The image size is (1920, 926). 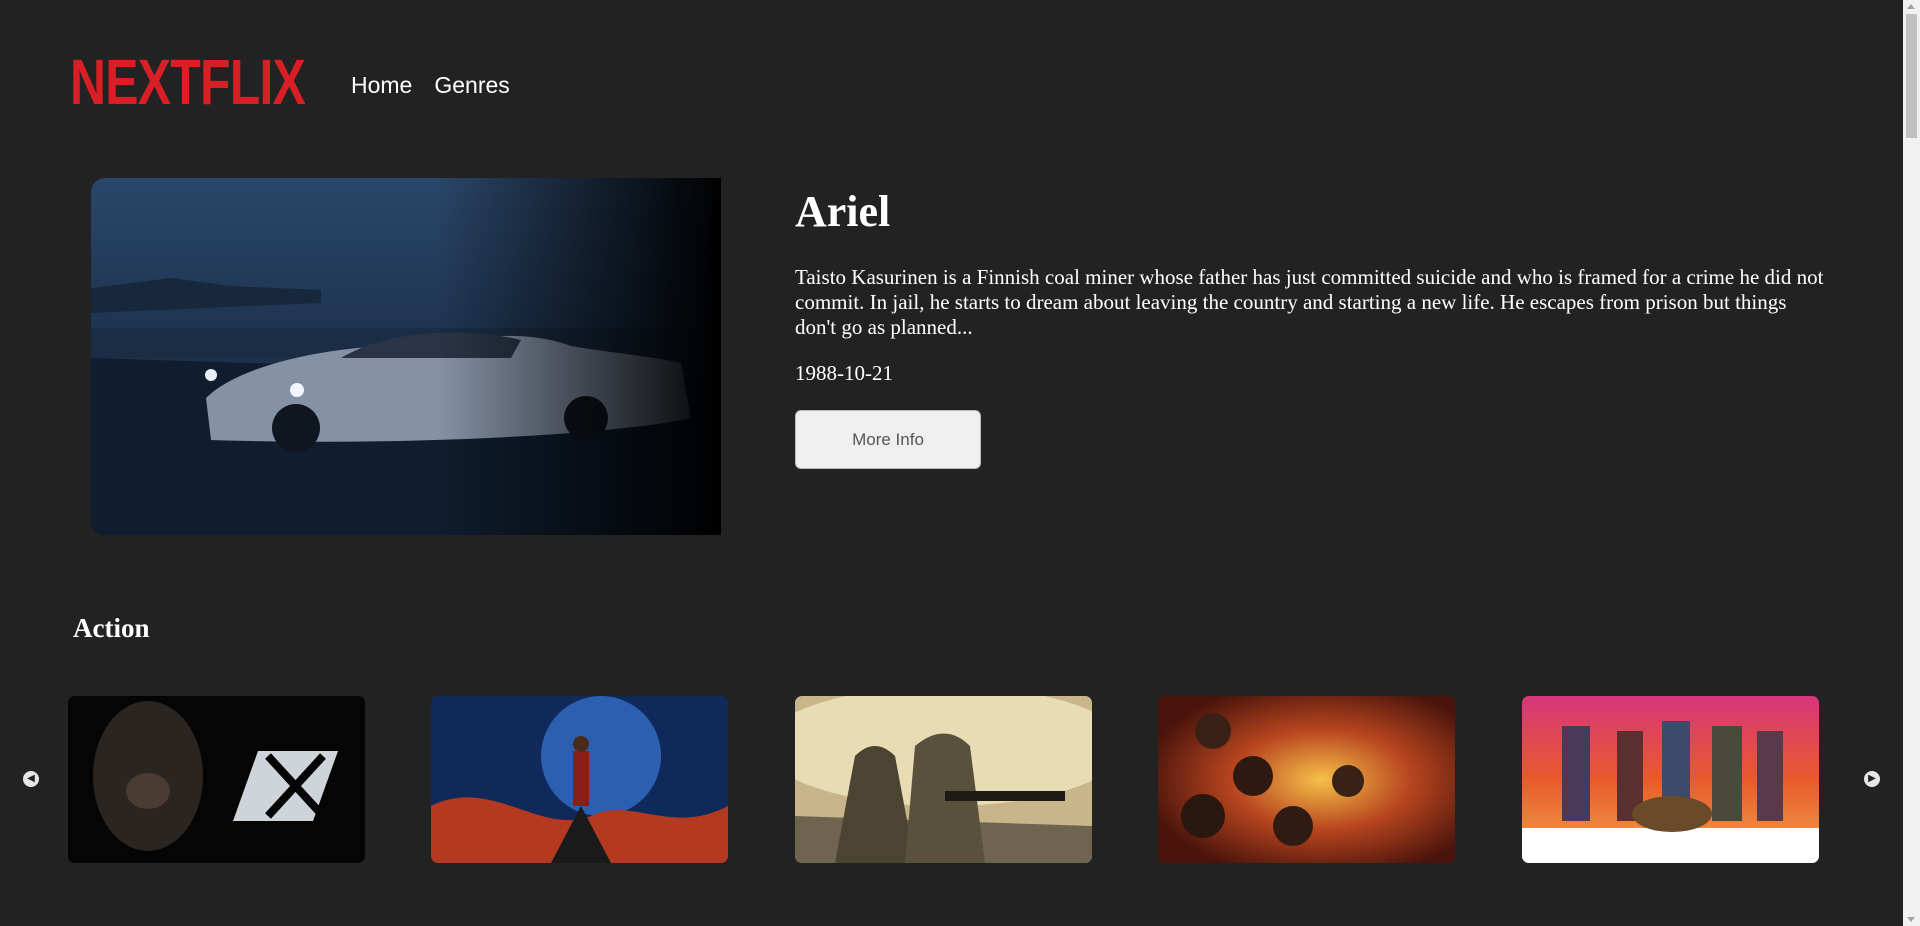 What do you see at coordinates (111, 628) in the screenshot?
I see `row-title: Action` at bounding box center [111, 628].